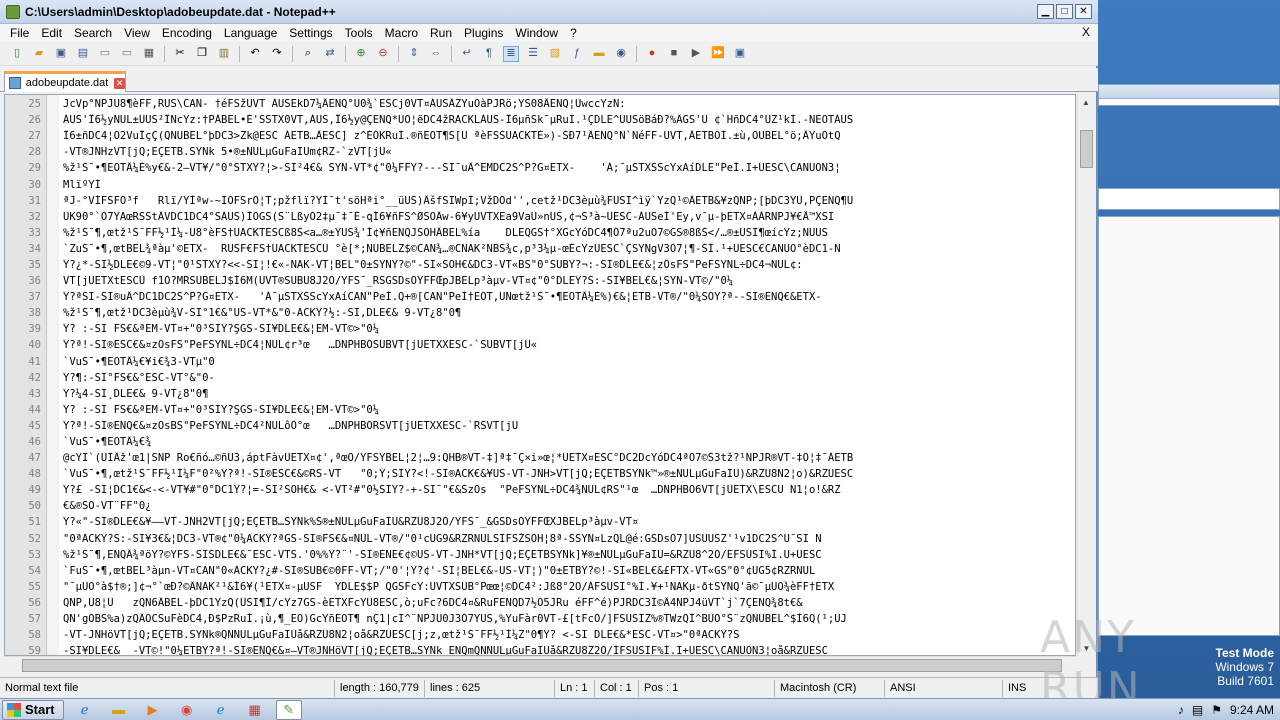 The height and width of the screenshot is (720, 1280). Describe the element at coordinates (33, 709) in the screenshot. I see `start-button: Start` at that location.